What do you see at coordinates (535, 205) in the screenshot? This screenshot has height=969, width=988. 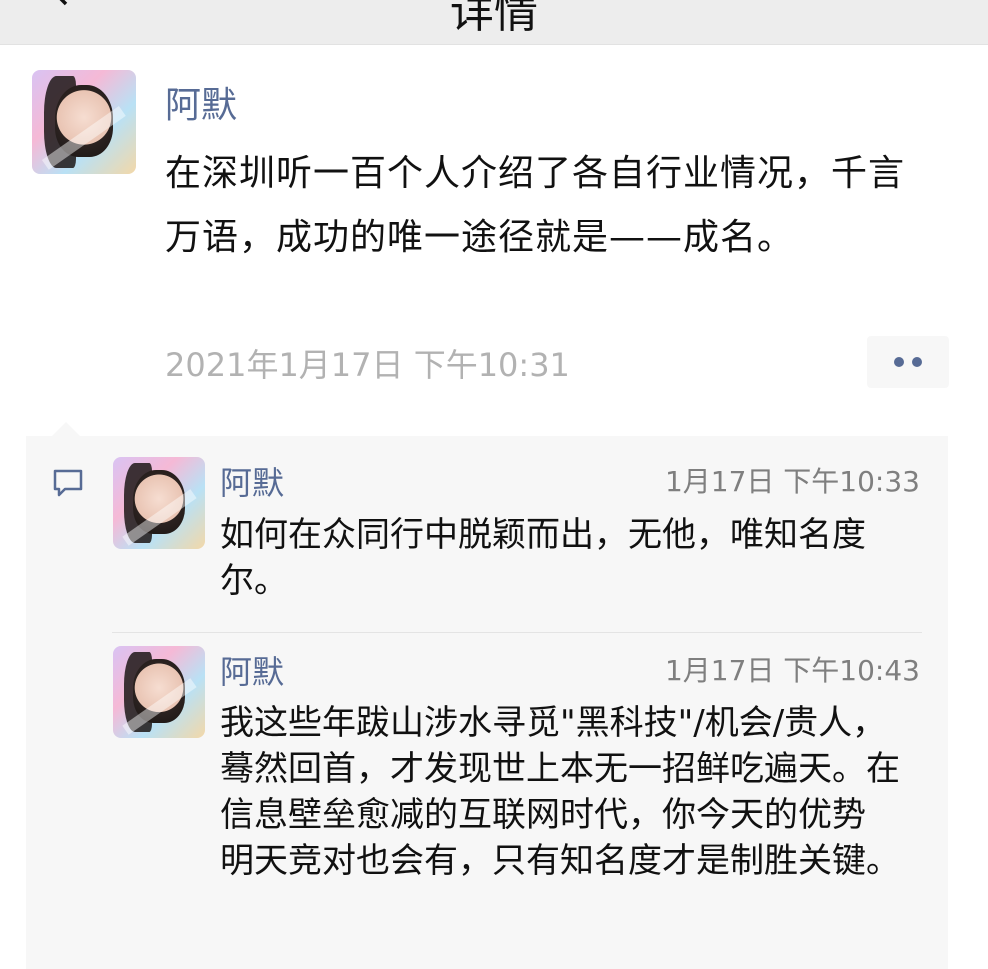 I see `post-text: 在深圳听一百个人介绍了各自行业情况，千言万语，成功的唯一途径就是——成名。` at bounding box center [535, 205].